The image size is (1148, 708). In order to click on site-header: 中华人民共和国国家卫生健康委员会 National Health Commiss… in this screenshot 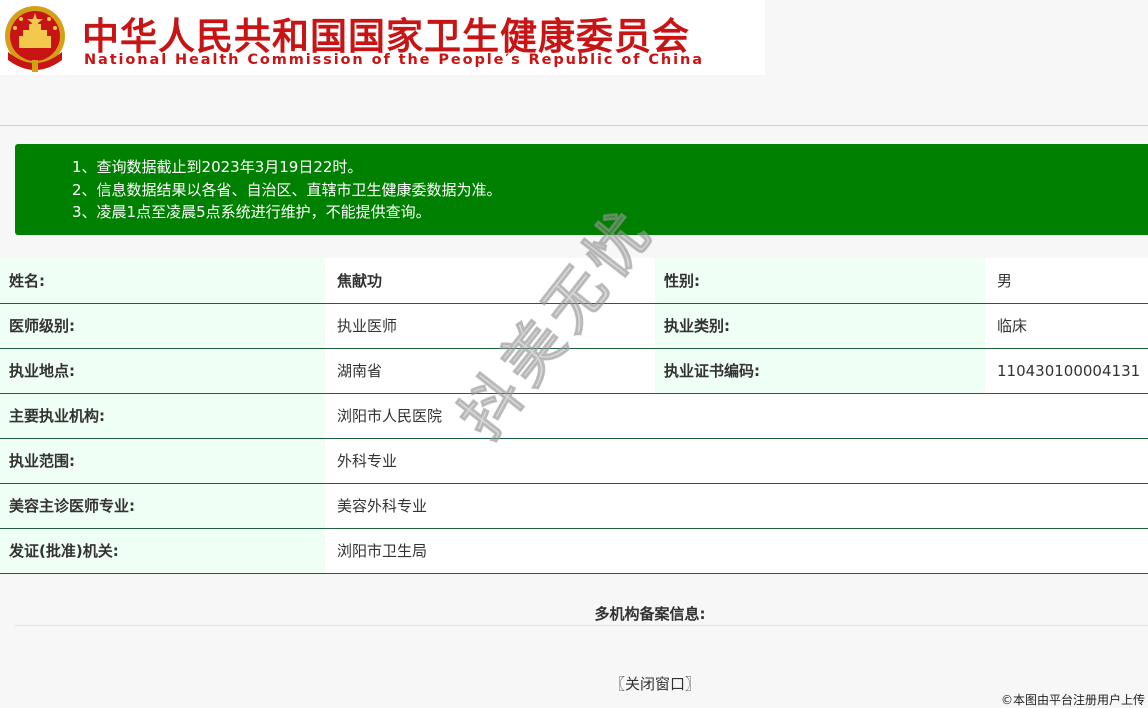, I will do `click(382, 37)`.